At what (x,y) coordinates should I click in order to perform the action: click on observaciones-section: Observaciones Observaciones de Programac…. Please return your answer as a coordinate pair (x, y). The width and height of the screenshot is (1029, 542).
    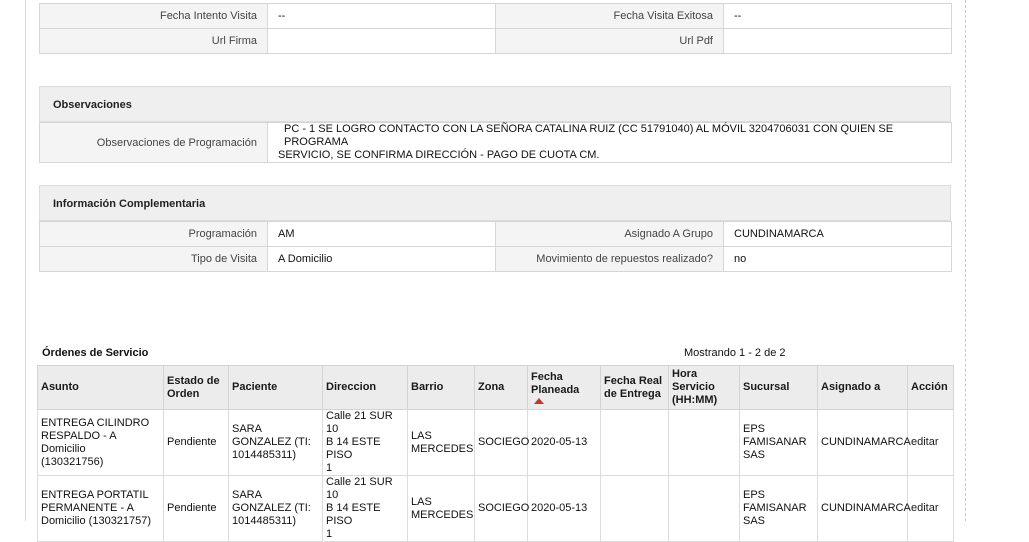
    Looking at the image, I should click on (495, 124).